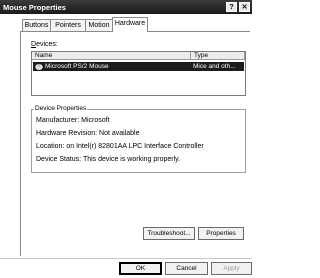 The height and width of the screenshot is (278, 320). I want to click on close-button: ✕, so click(244, 7).